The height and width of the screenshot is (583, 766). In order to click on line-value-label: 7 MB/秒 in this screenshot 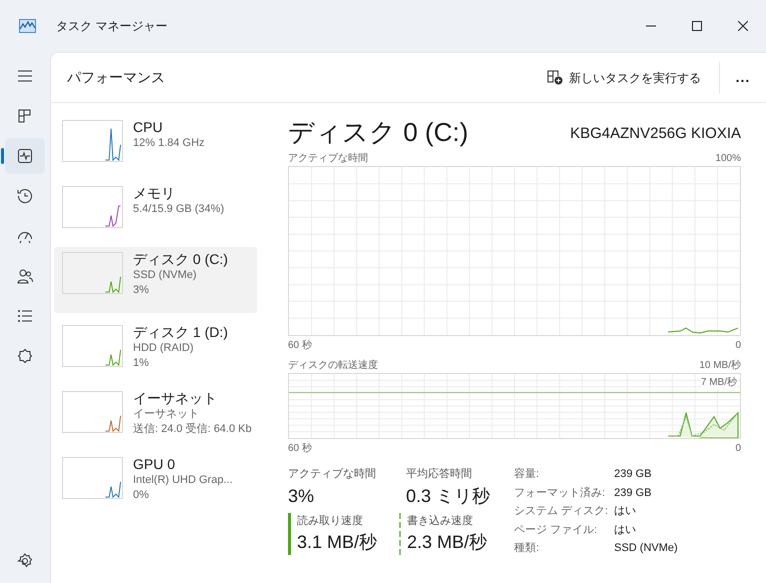, I will do `click(718, 382)`.